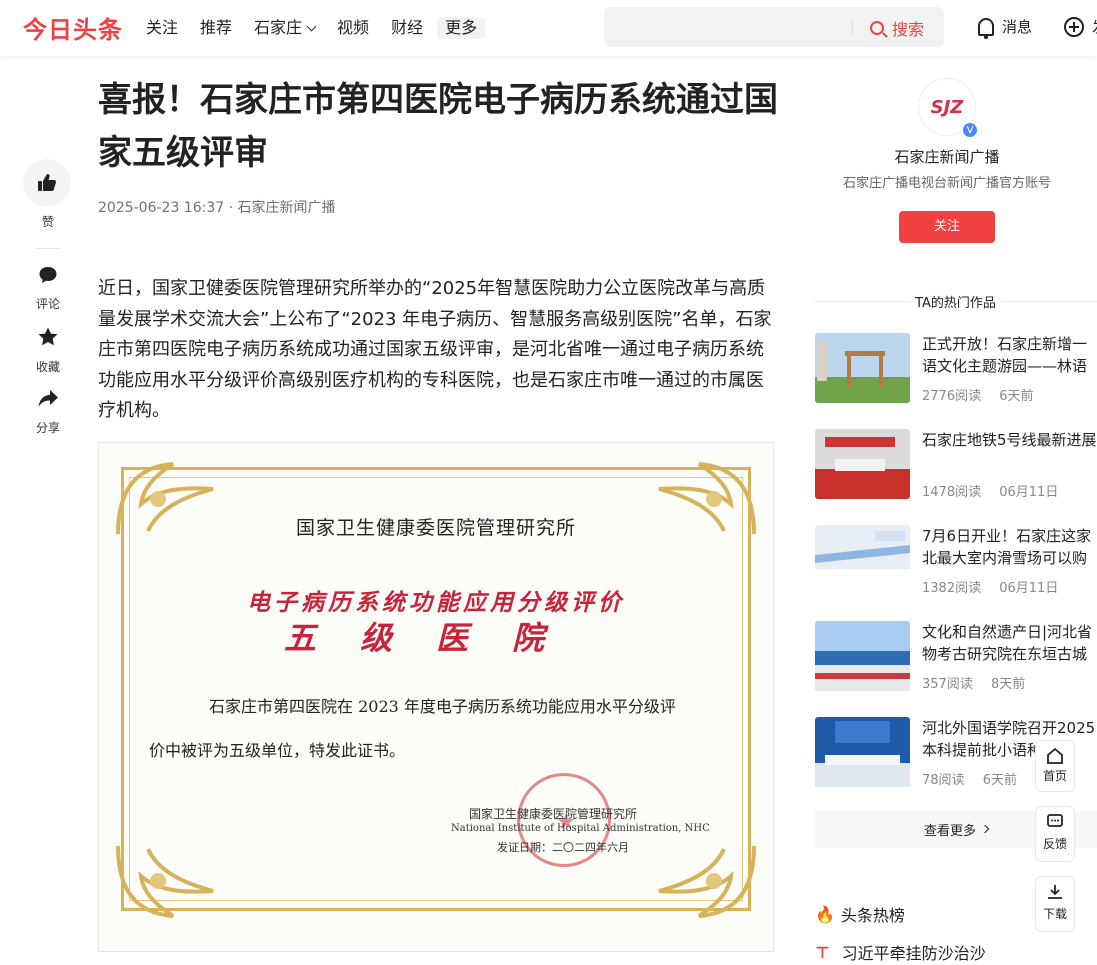 The width and height of the screenshot is (1097, 965). What do you see at coordinates (949, 831) in the screenshot?
I see `see-more-label: 查看更多` at bounding box center [949, 831].